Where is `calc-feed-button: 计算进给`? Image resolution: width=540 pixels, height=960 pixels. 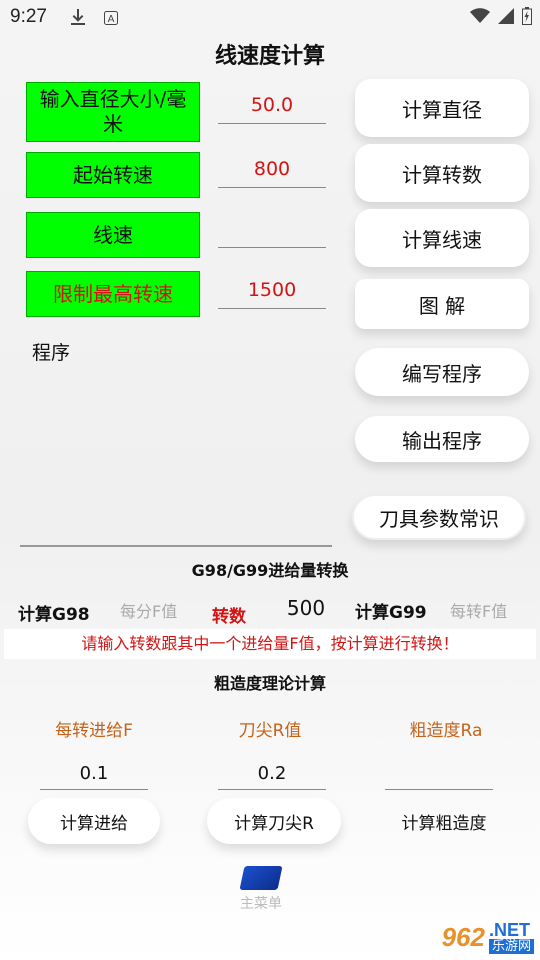
calc-feed-button: 计算进给 is located at coordinates (94, 821).